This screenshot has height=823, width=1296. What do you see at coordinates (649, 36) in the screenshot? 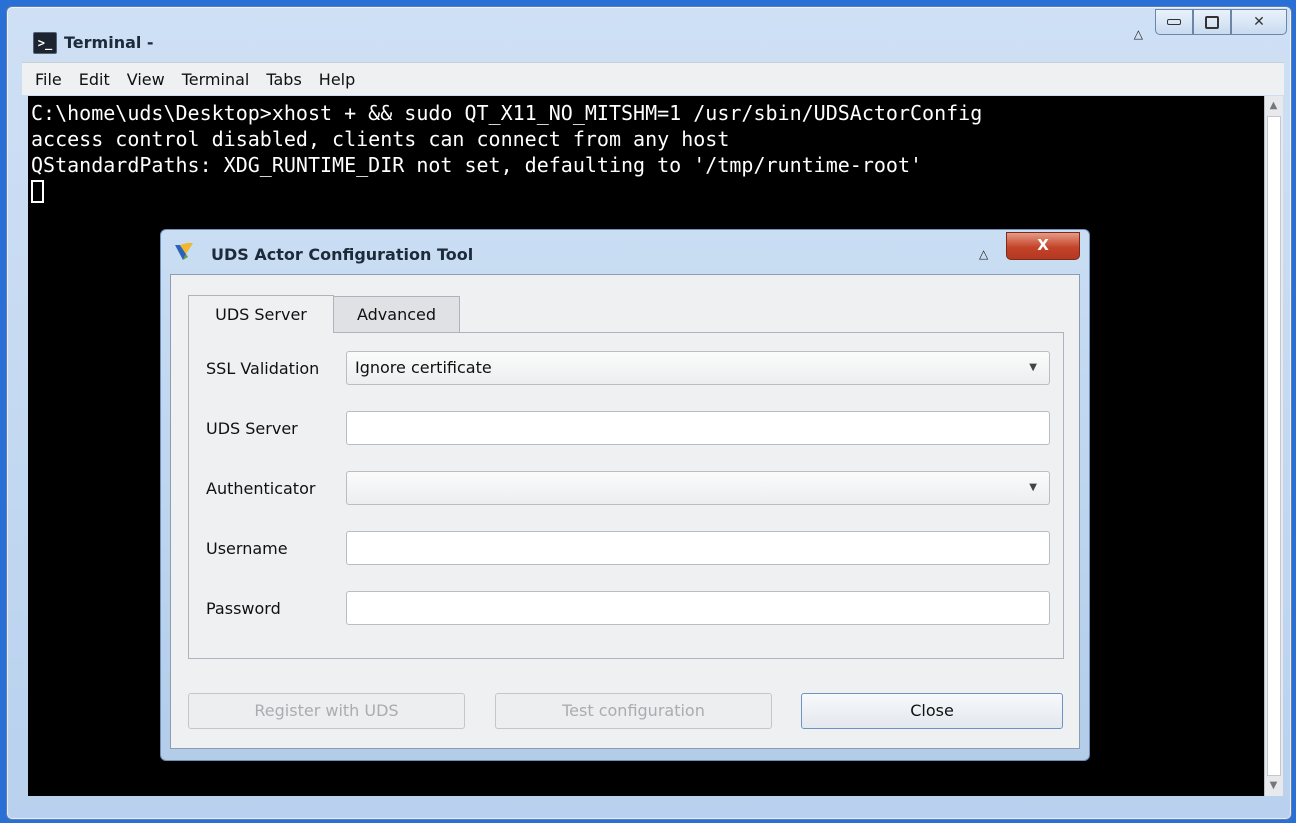
I see `terminal-titlebar: >_ Terminal - △ ✕` at bounding box center [649, 36].